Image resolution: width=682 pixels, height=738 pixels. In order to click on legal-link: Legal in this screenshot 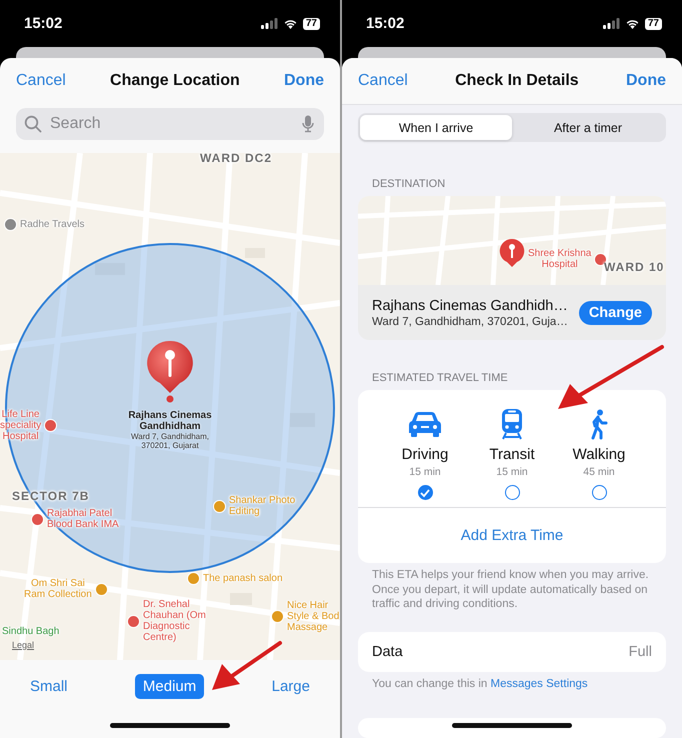, I will do `click(23, 645)`.